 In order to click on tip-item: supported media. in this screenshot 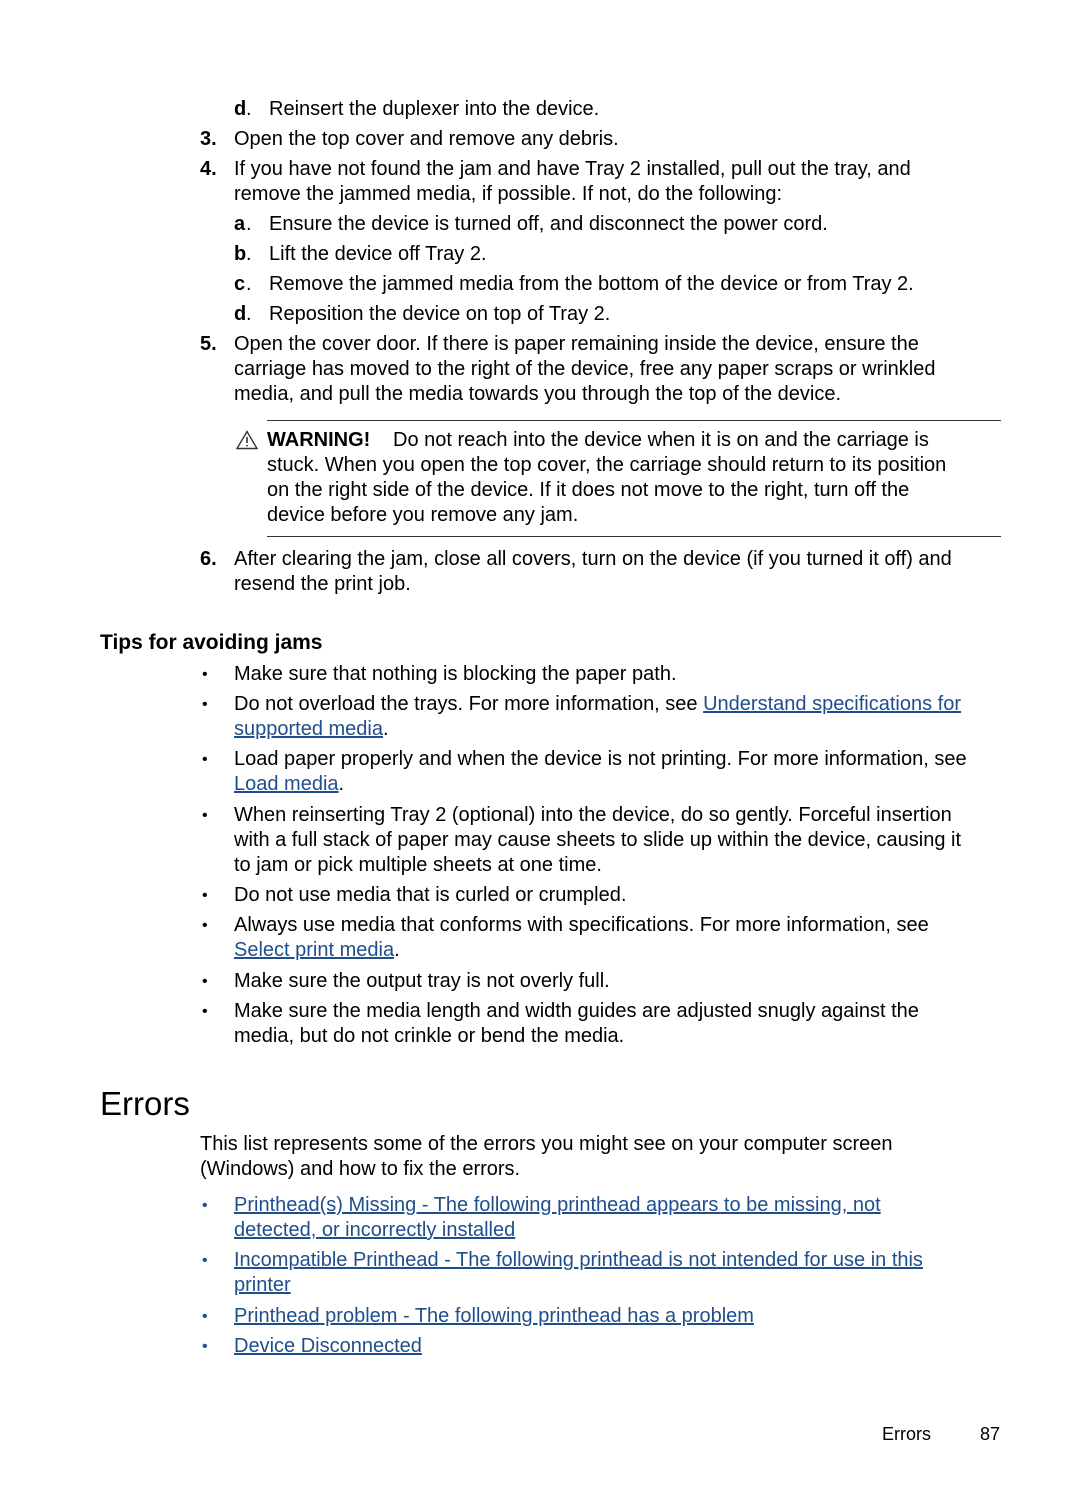, I will do `click(311, 729)`.